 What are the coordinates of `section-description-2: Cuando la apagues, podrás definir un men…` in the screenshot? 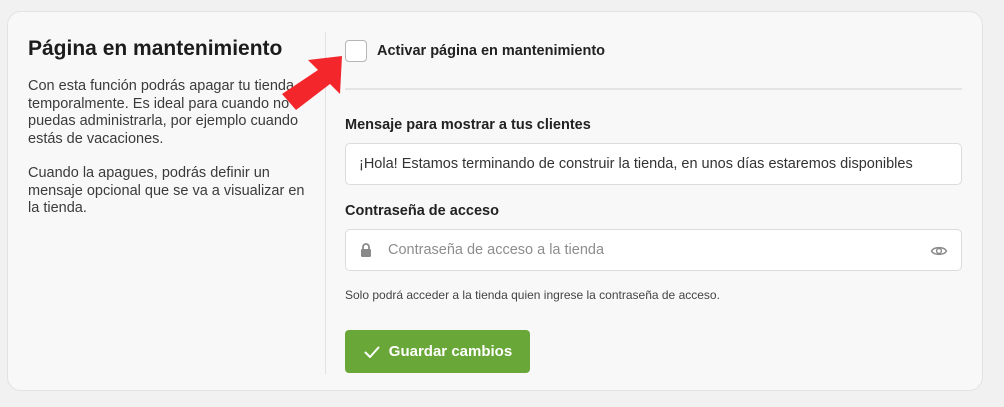 It's located at (166, 190).